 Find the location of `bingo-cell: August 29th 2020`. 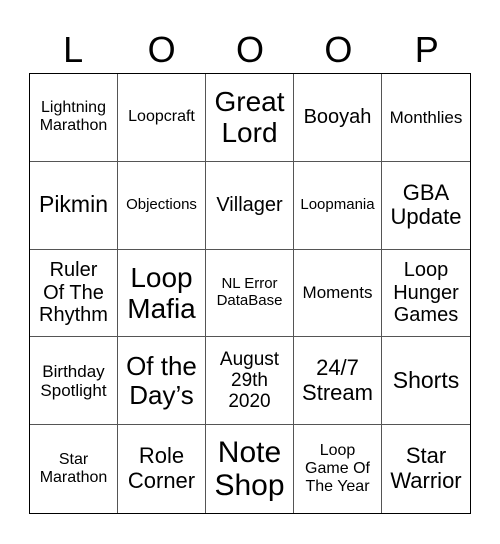

bingo-cell: August 29th 2020 is located at coordinates (250, 381).